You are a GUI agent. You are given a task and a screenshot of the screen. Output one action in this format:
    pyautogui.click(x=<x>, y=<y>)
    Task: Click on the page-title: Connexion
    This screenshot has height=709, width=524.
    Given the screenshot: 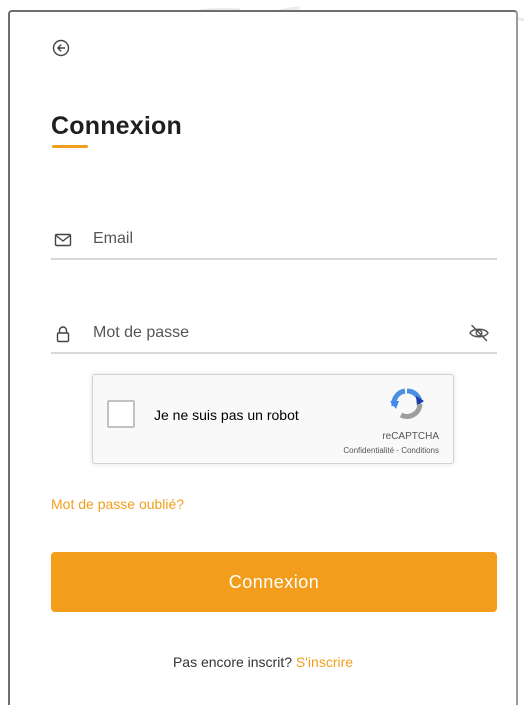 What is the action you would take?
    pyautogui.click(x=116, y=126)
    